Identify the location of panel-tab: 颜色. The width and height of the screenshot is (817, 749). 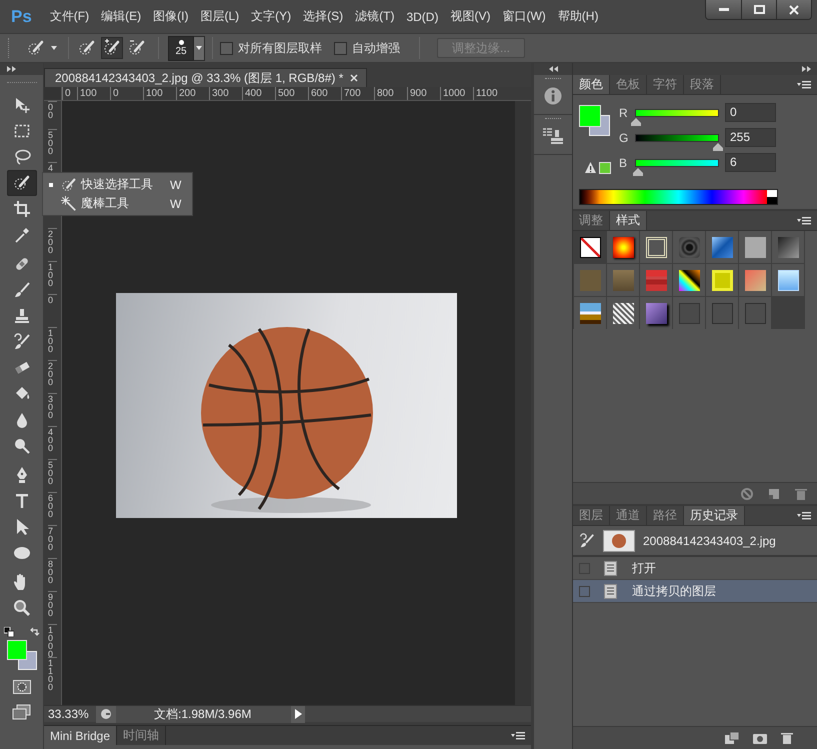
(591, 84).